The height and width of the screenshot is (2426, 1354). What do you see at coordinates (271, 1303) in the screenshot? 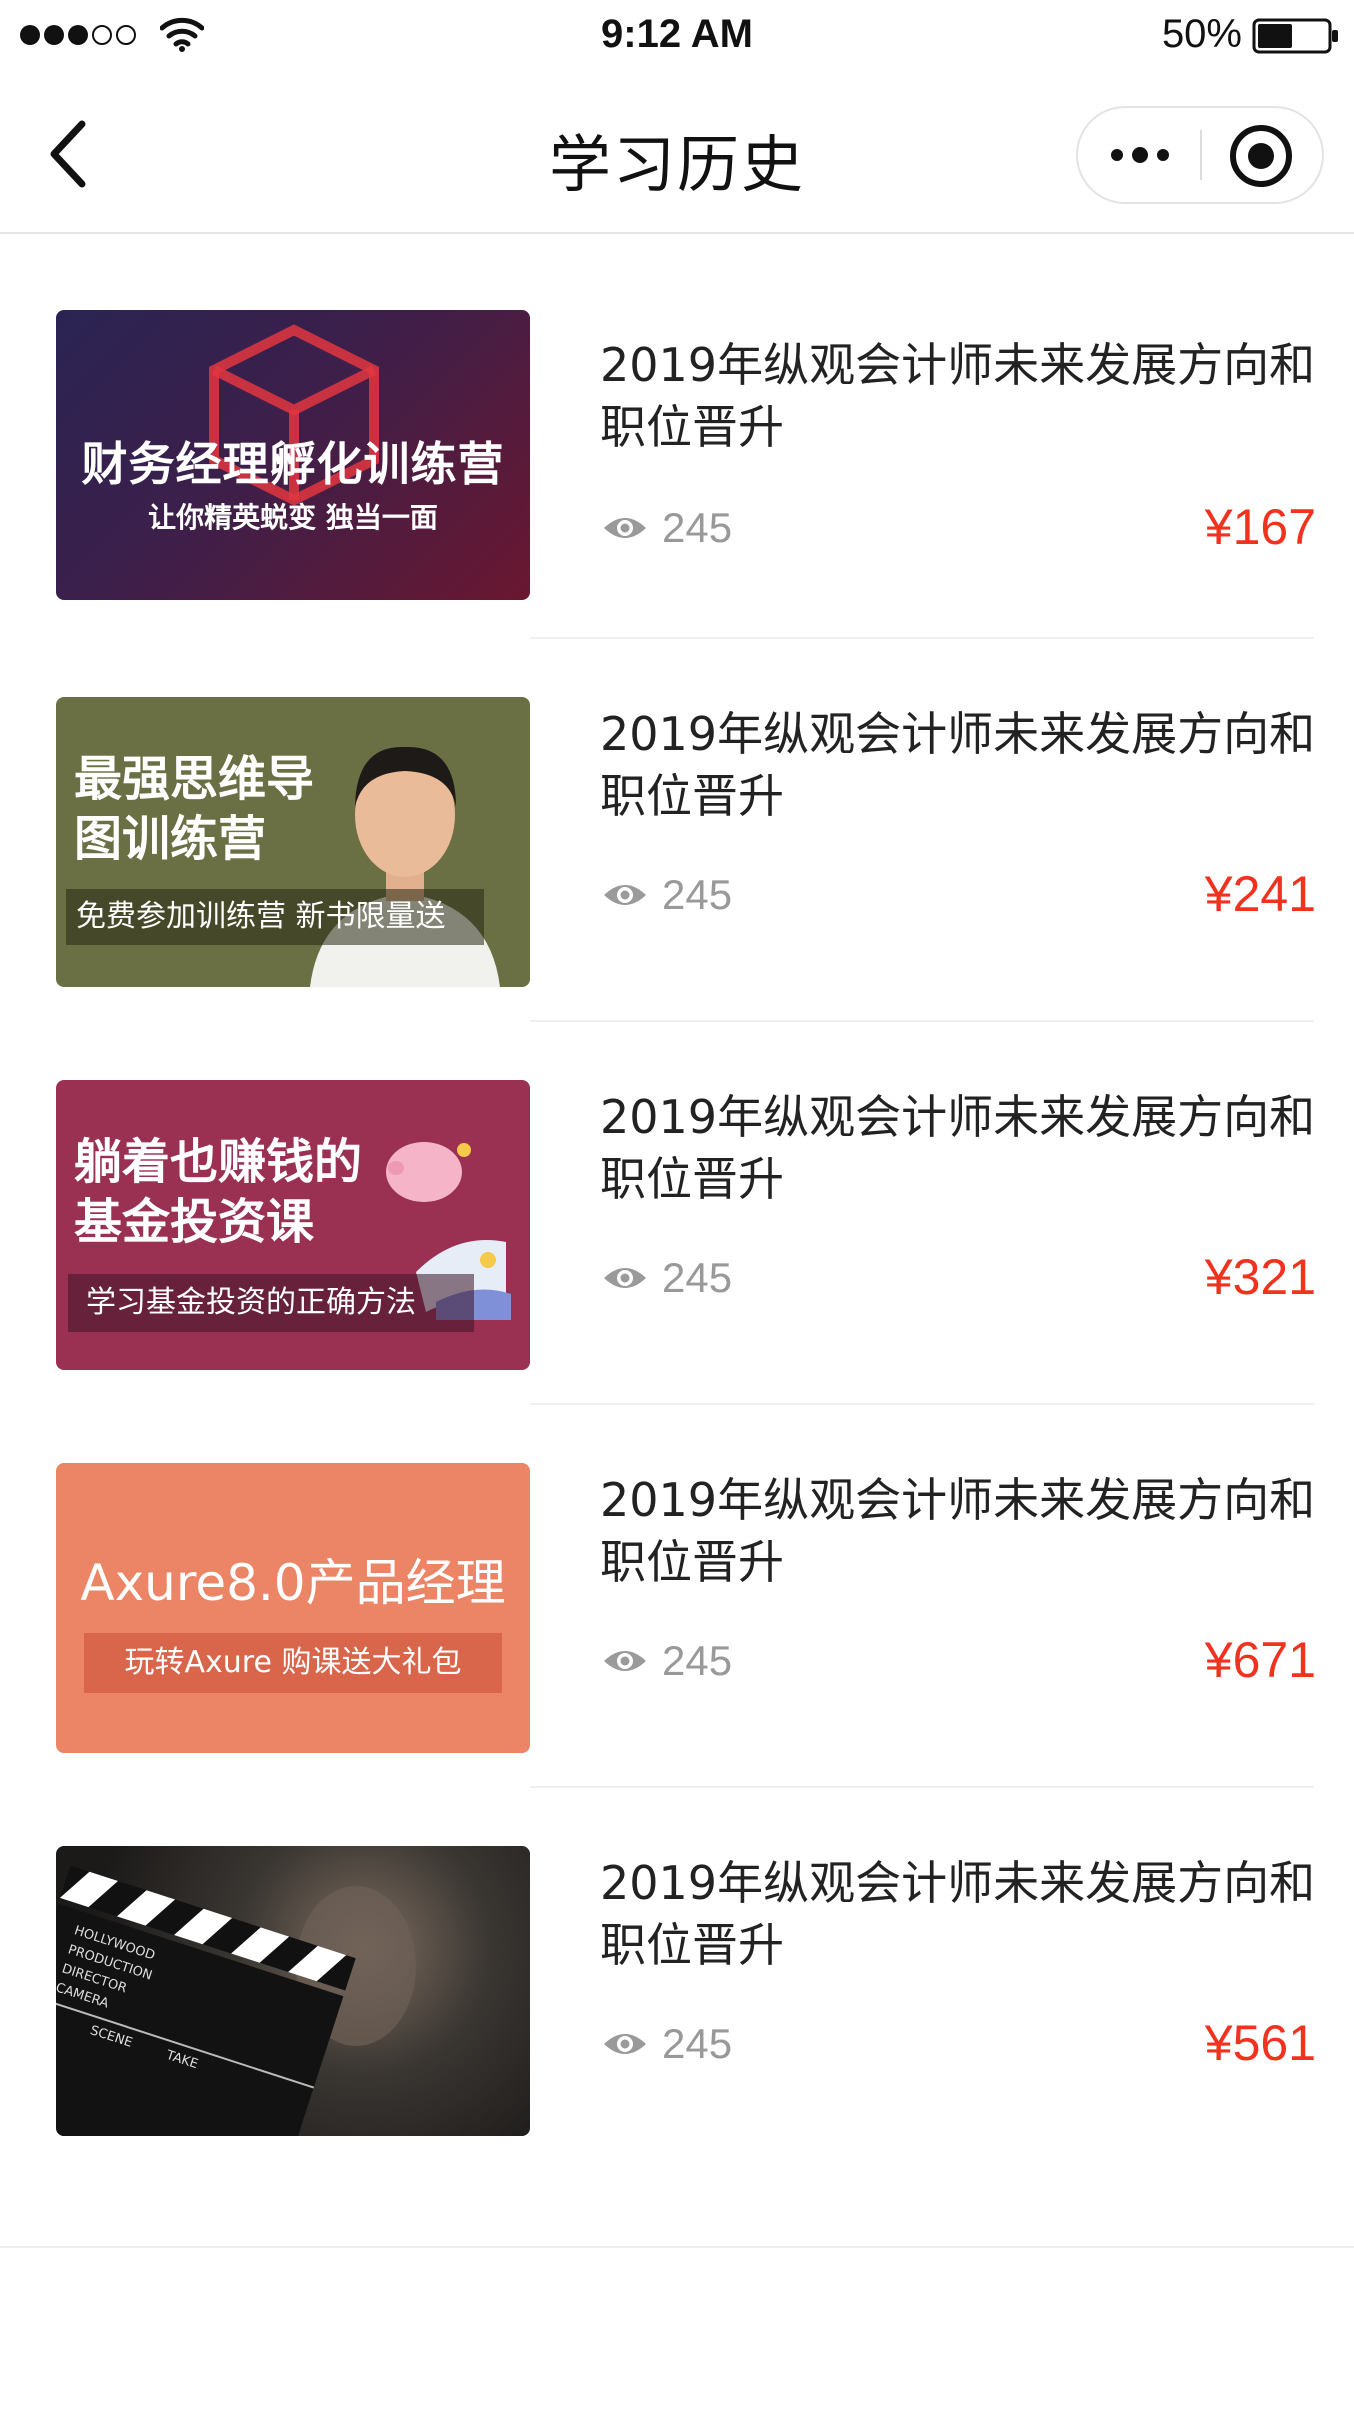
I see `cover-subline: 学习基金投资的正确方法` at bounding box center [271, 1303].